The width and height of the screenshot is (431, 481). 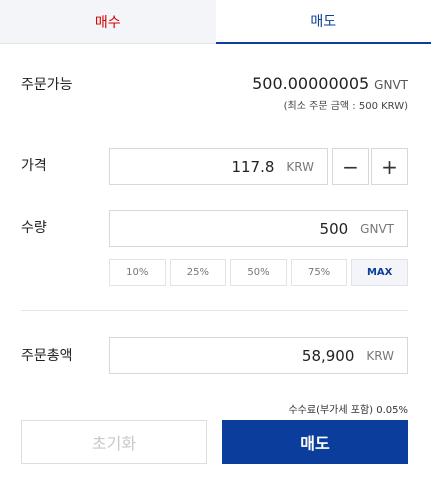 What do you see at coordinates (328, 355) in the screenshot?
I see `total-value: 58,900` at bounding box center [328, 355].